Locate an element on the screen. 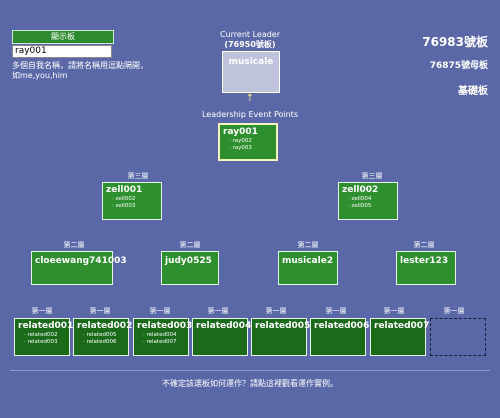 The image size is (500, 418). self-name-input: ray001 is located at coordinates (62, 51).